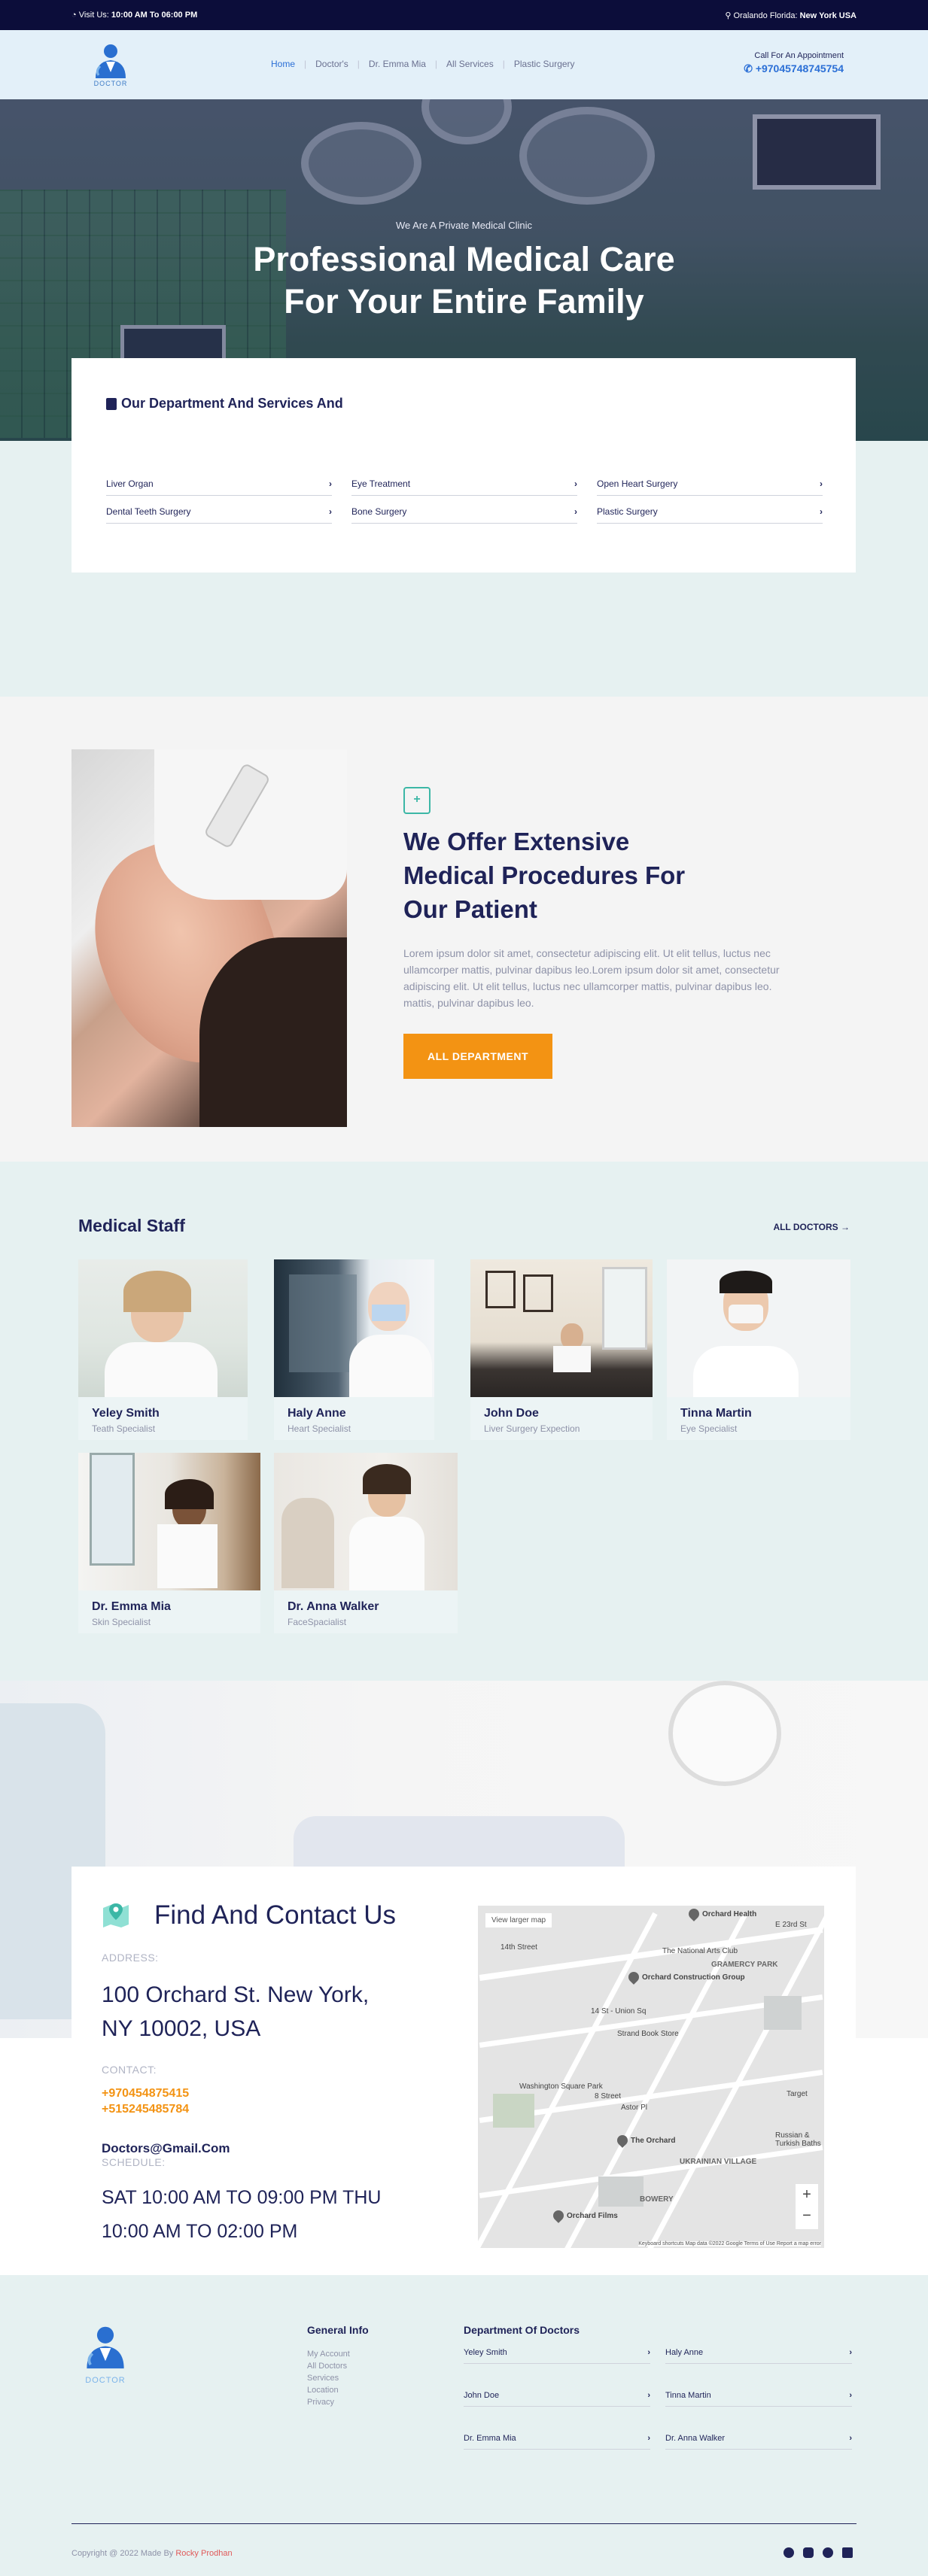 This screenshot has height=2576, width=928. I want to click on facebook-icon, so click(788, 2553).